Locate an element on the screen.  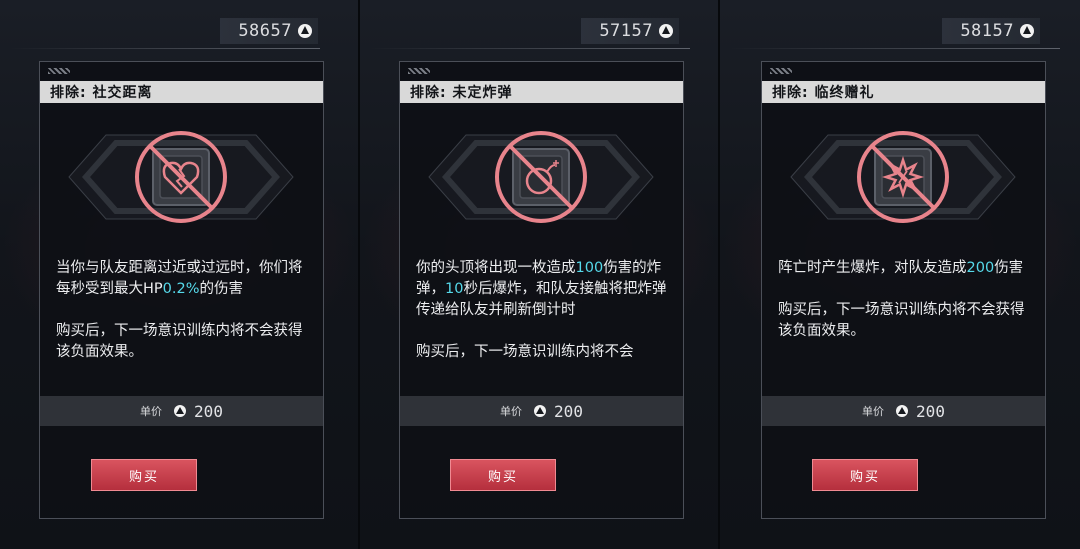
highlight-value: 10 is located at coordinates (454, 289).